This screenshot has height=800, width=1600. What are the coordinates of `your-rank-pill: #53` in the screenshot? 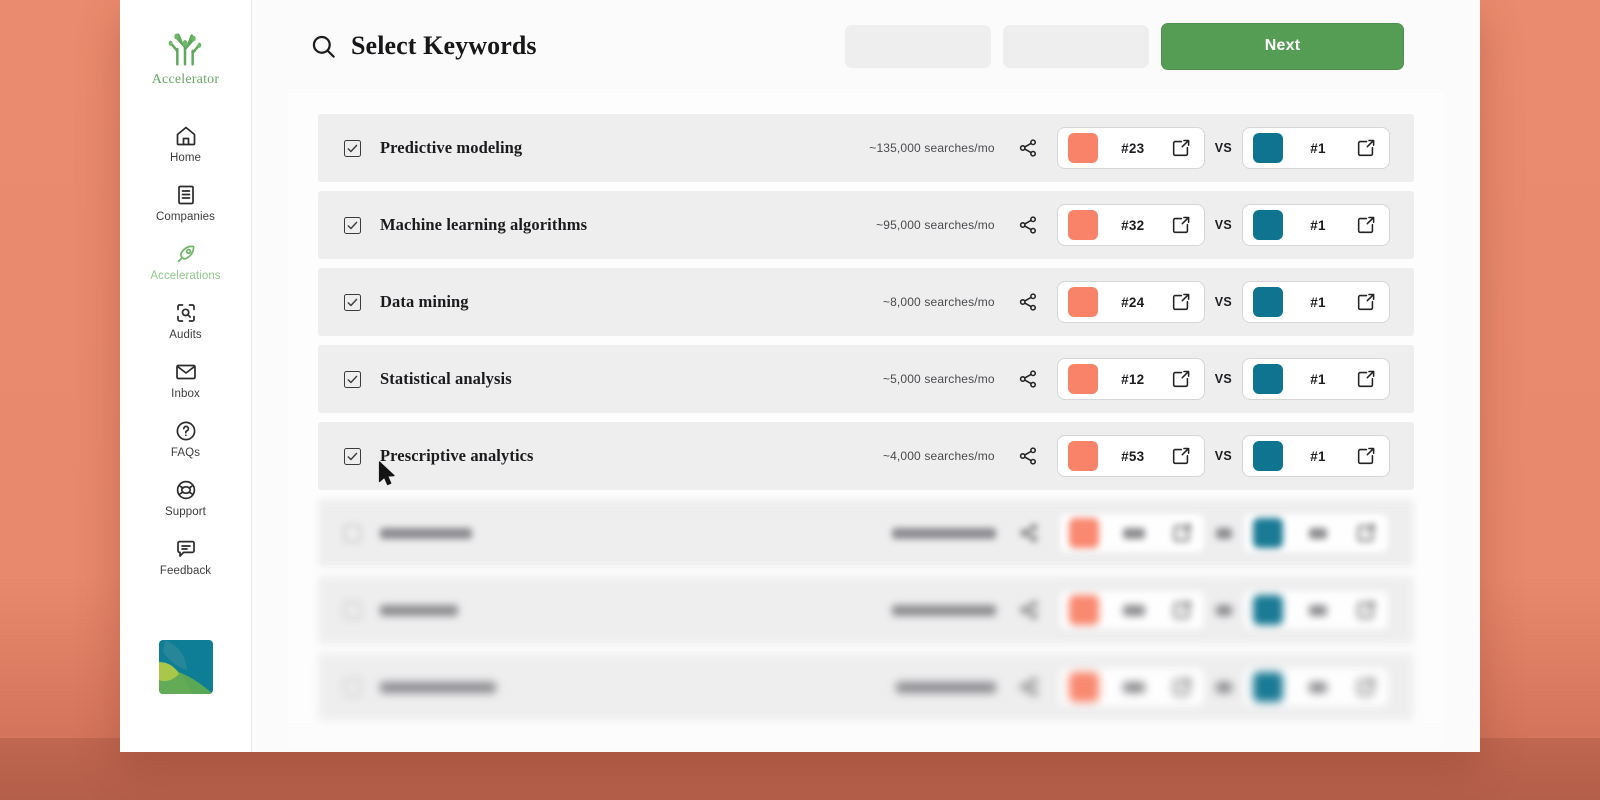 It's located at (1130, 456).